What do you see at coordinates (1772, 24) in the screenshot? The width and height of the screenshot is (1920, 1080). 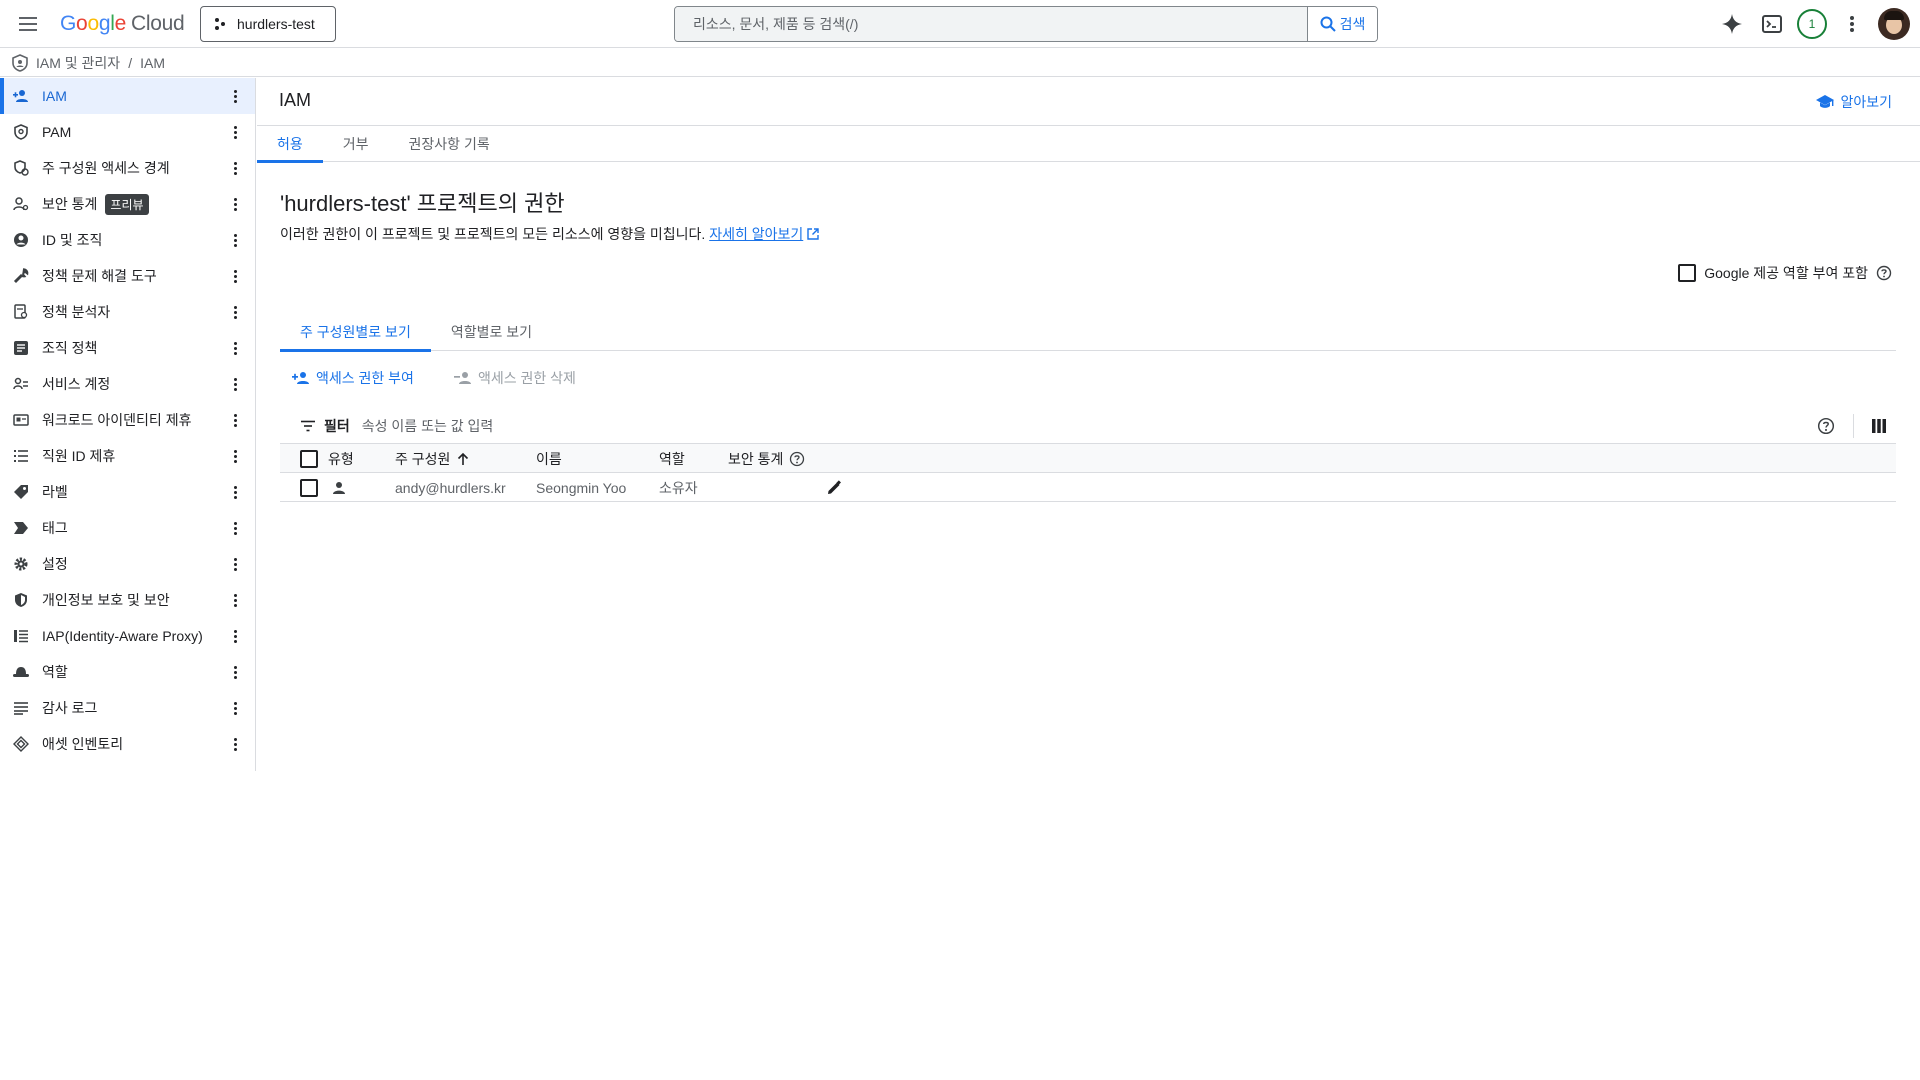 I see `cloud-shell-icon` at bounding box center [1772, 24].